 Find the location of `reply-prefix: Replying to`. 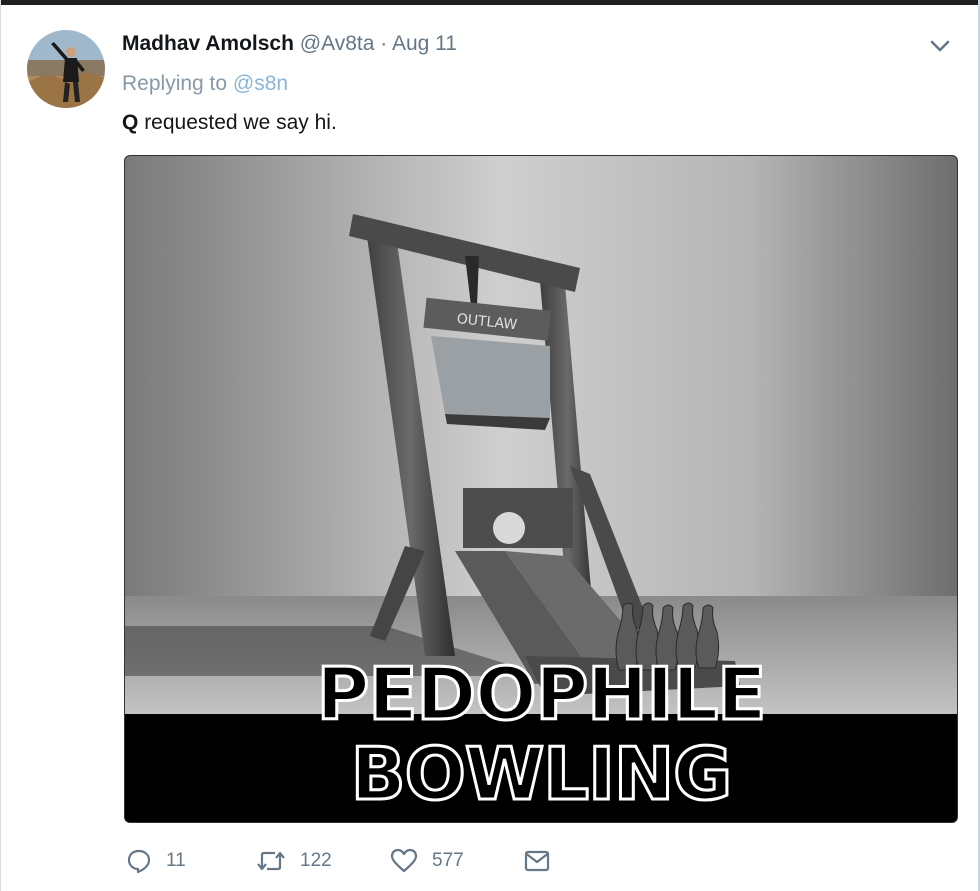

reply-prefix: Replying to is located at coordinates (175, 83).